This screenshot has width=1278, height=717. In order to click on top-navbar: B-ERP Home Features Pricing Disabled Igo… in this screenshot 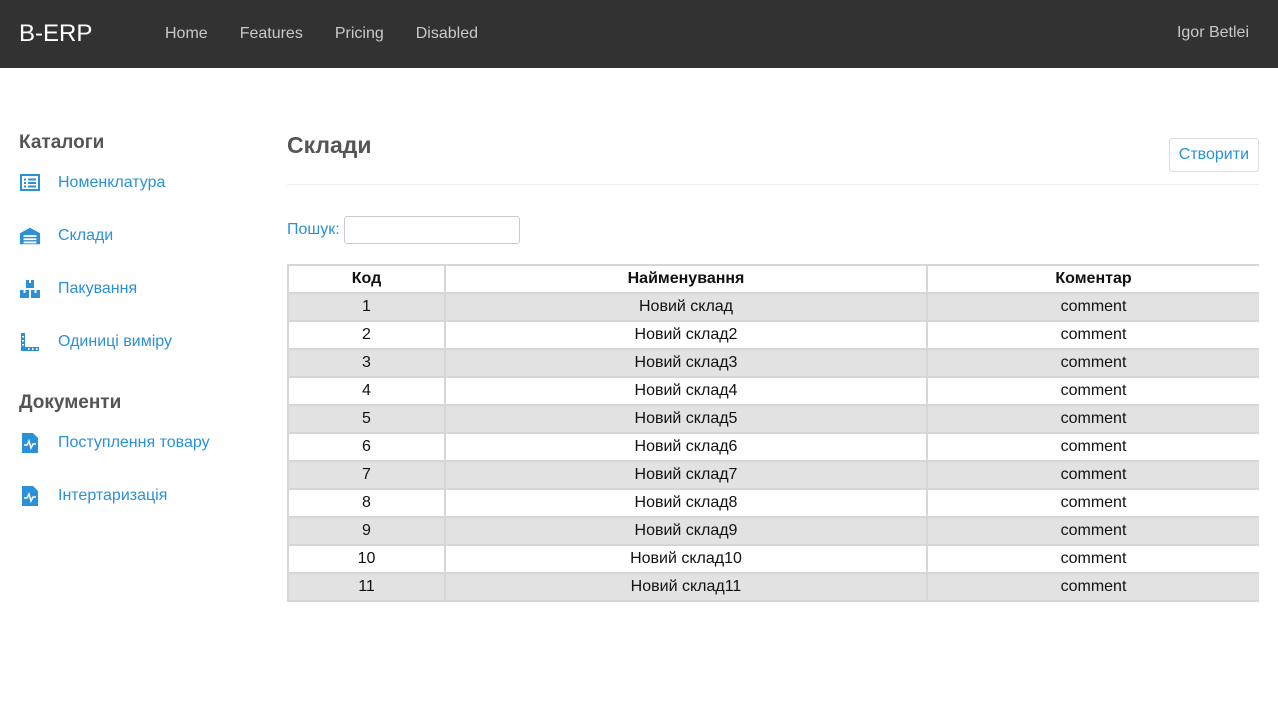, I will do `click(639, 34)`.